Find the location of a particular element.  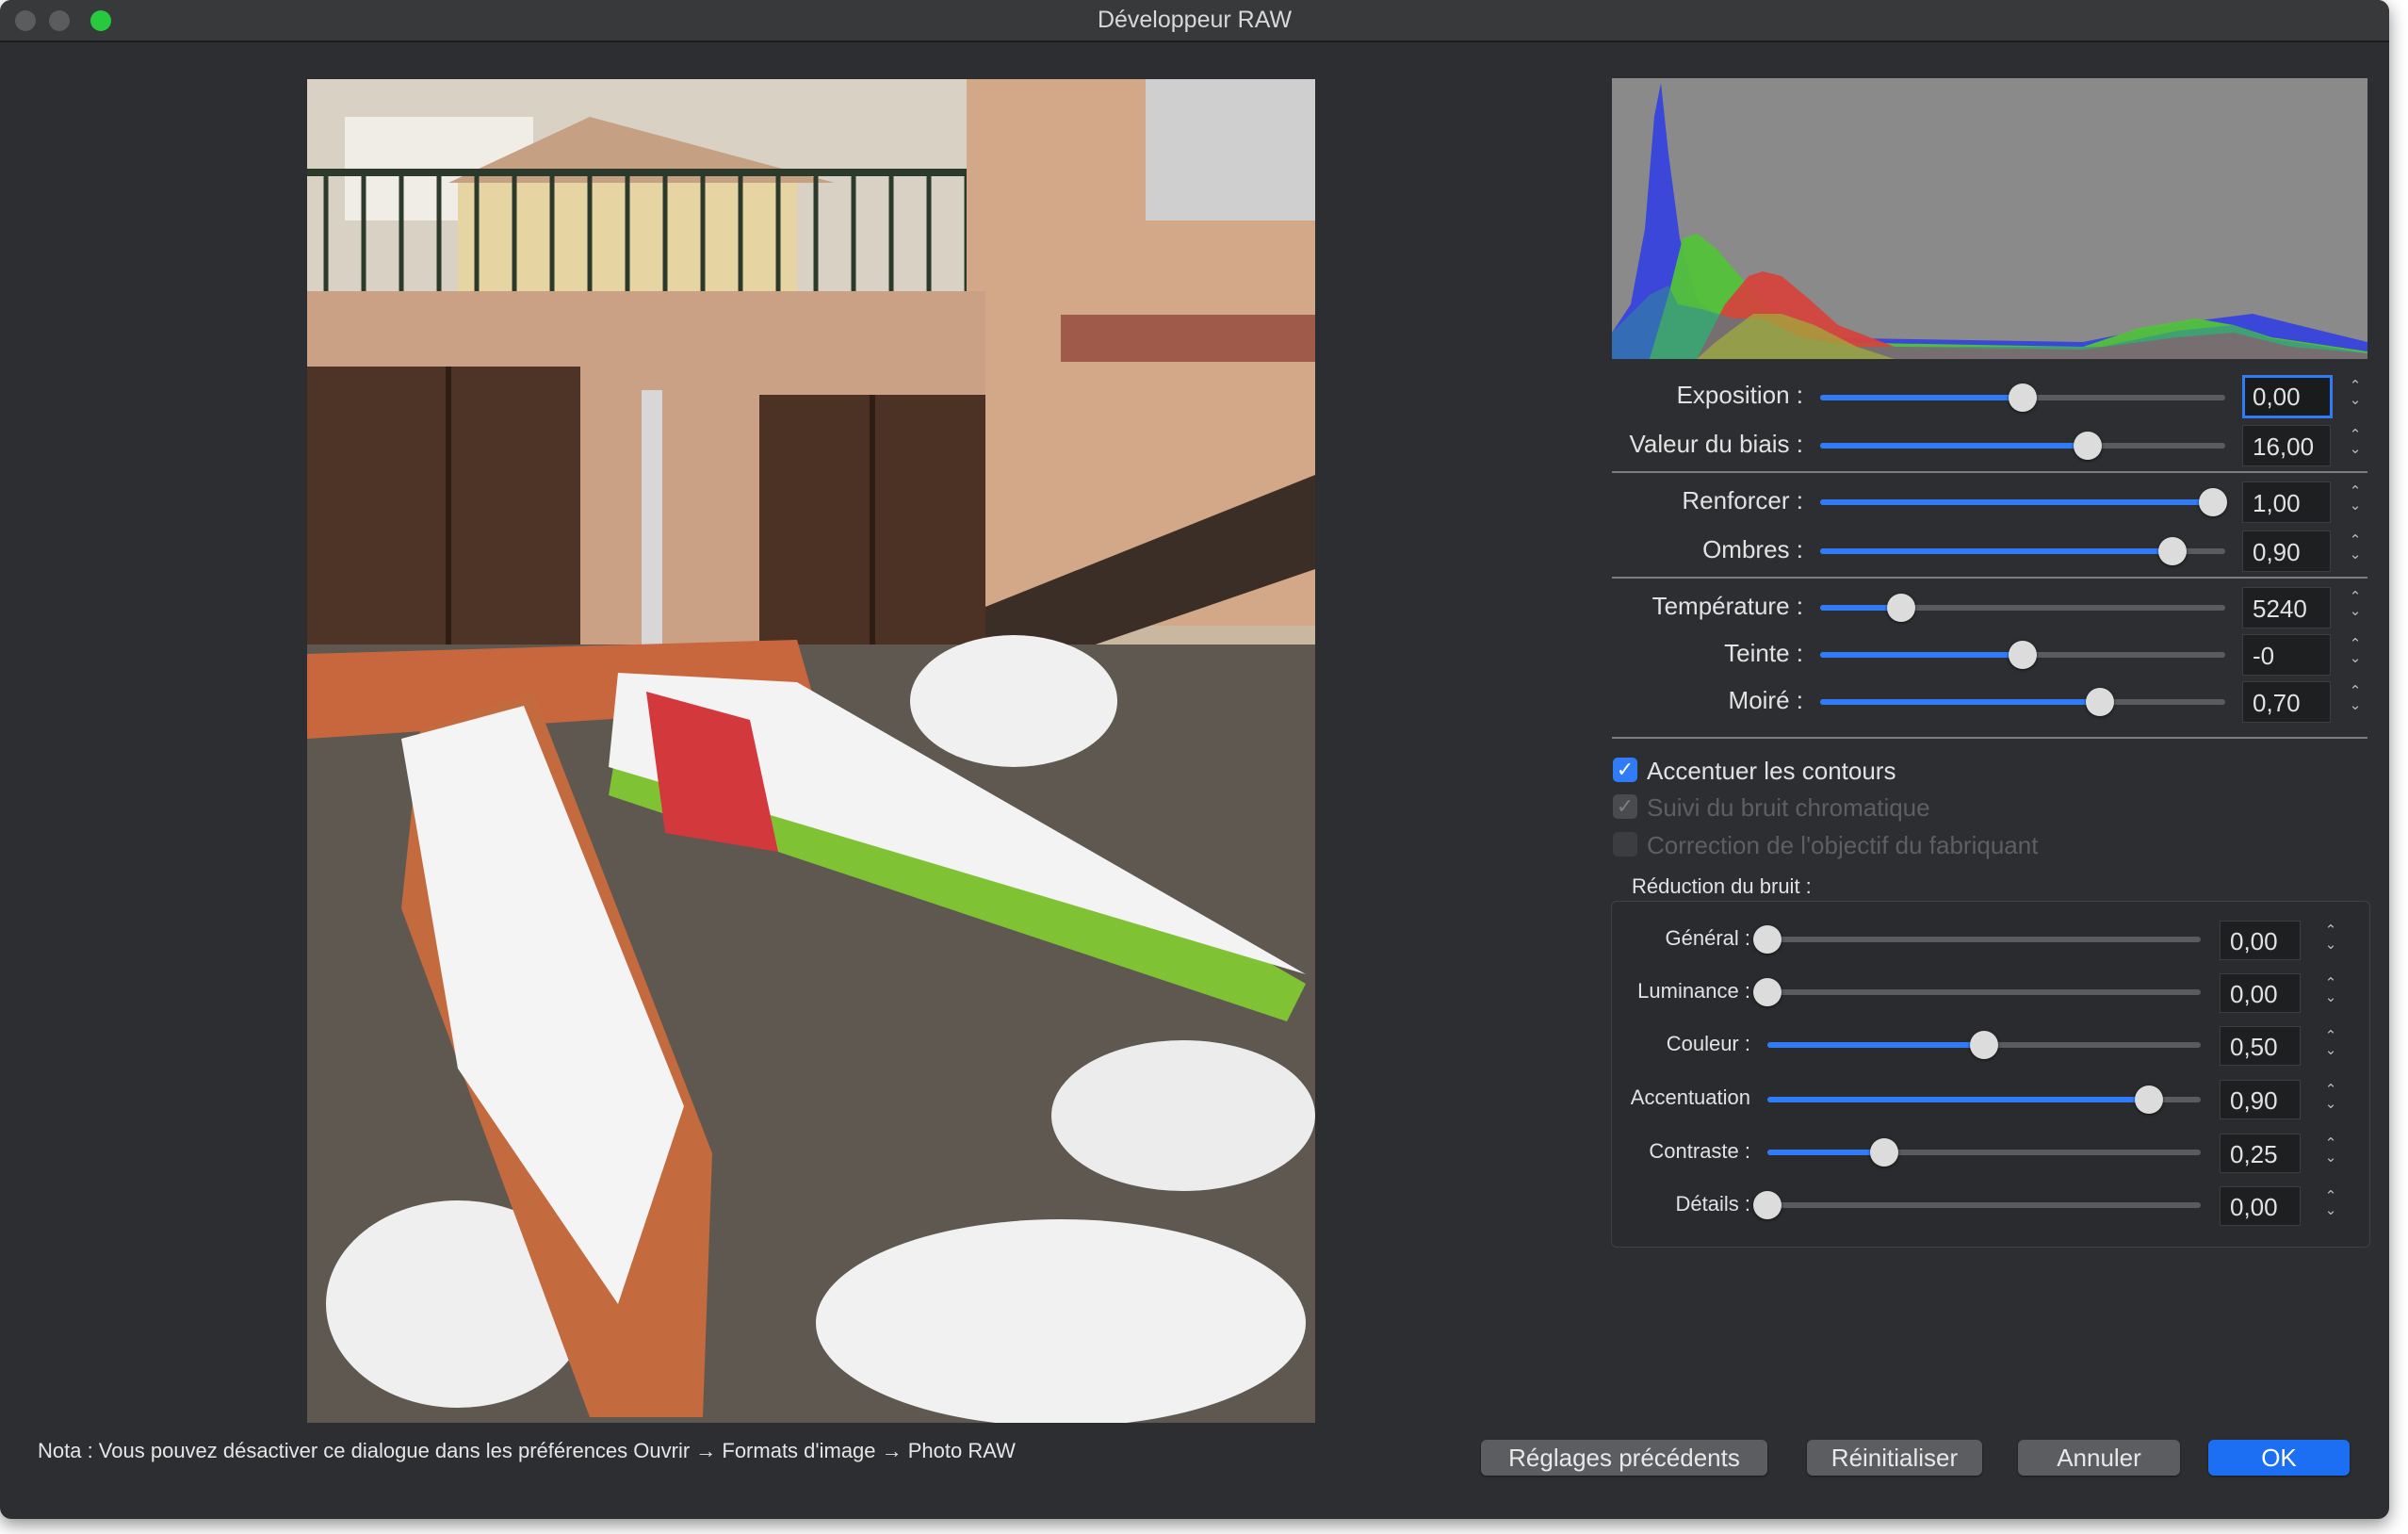

sharpen-edges-label: Accentuer les contours is located at coordinates (1771, 771).